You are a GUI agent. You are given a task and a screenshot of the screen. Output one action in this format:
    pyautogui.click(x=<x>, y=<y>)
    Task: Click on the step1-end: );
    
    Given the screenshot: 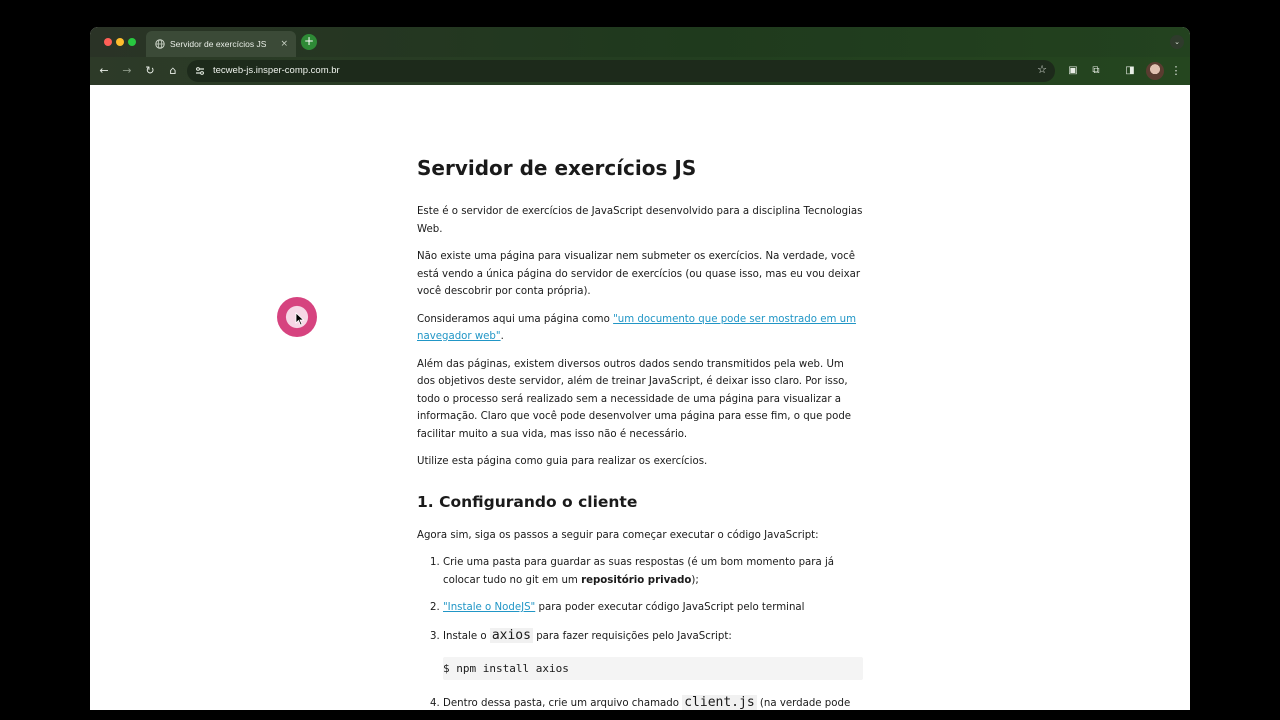 What is the action you would take?
    pyautogui.click(x=695, y=580)
    